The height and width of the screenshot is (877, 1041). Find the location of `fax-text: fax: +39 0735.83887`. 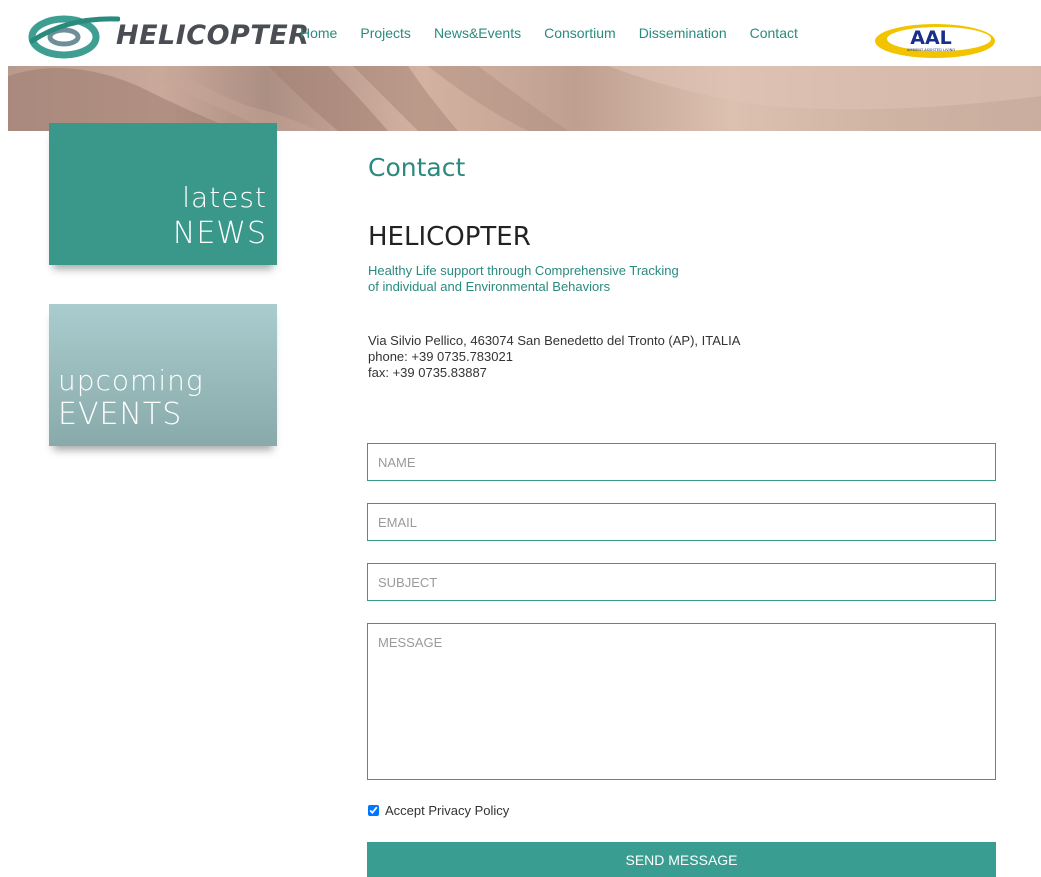

fax-text: fax: +39 0735.83887 is located at coordinates (427, 372).